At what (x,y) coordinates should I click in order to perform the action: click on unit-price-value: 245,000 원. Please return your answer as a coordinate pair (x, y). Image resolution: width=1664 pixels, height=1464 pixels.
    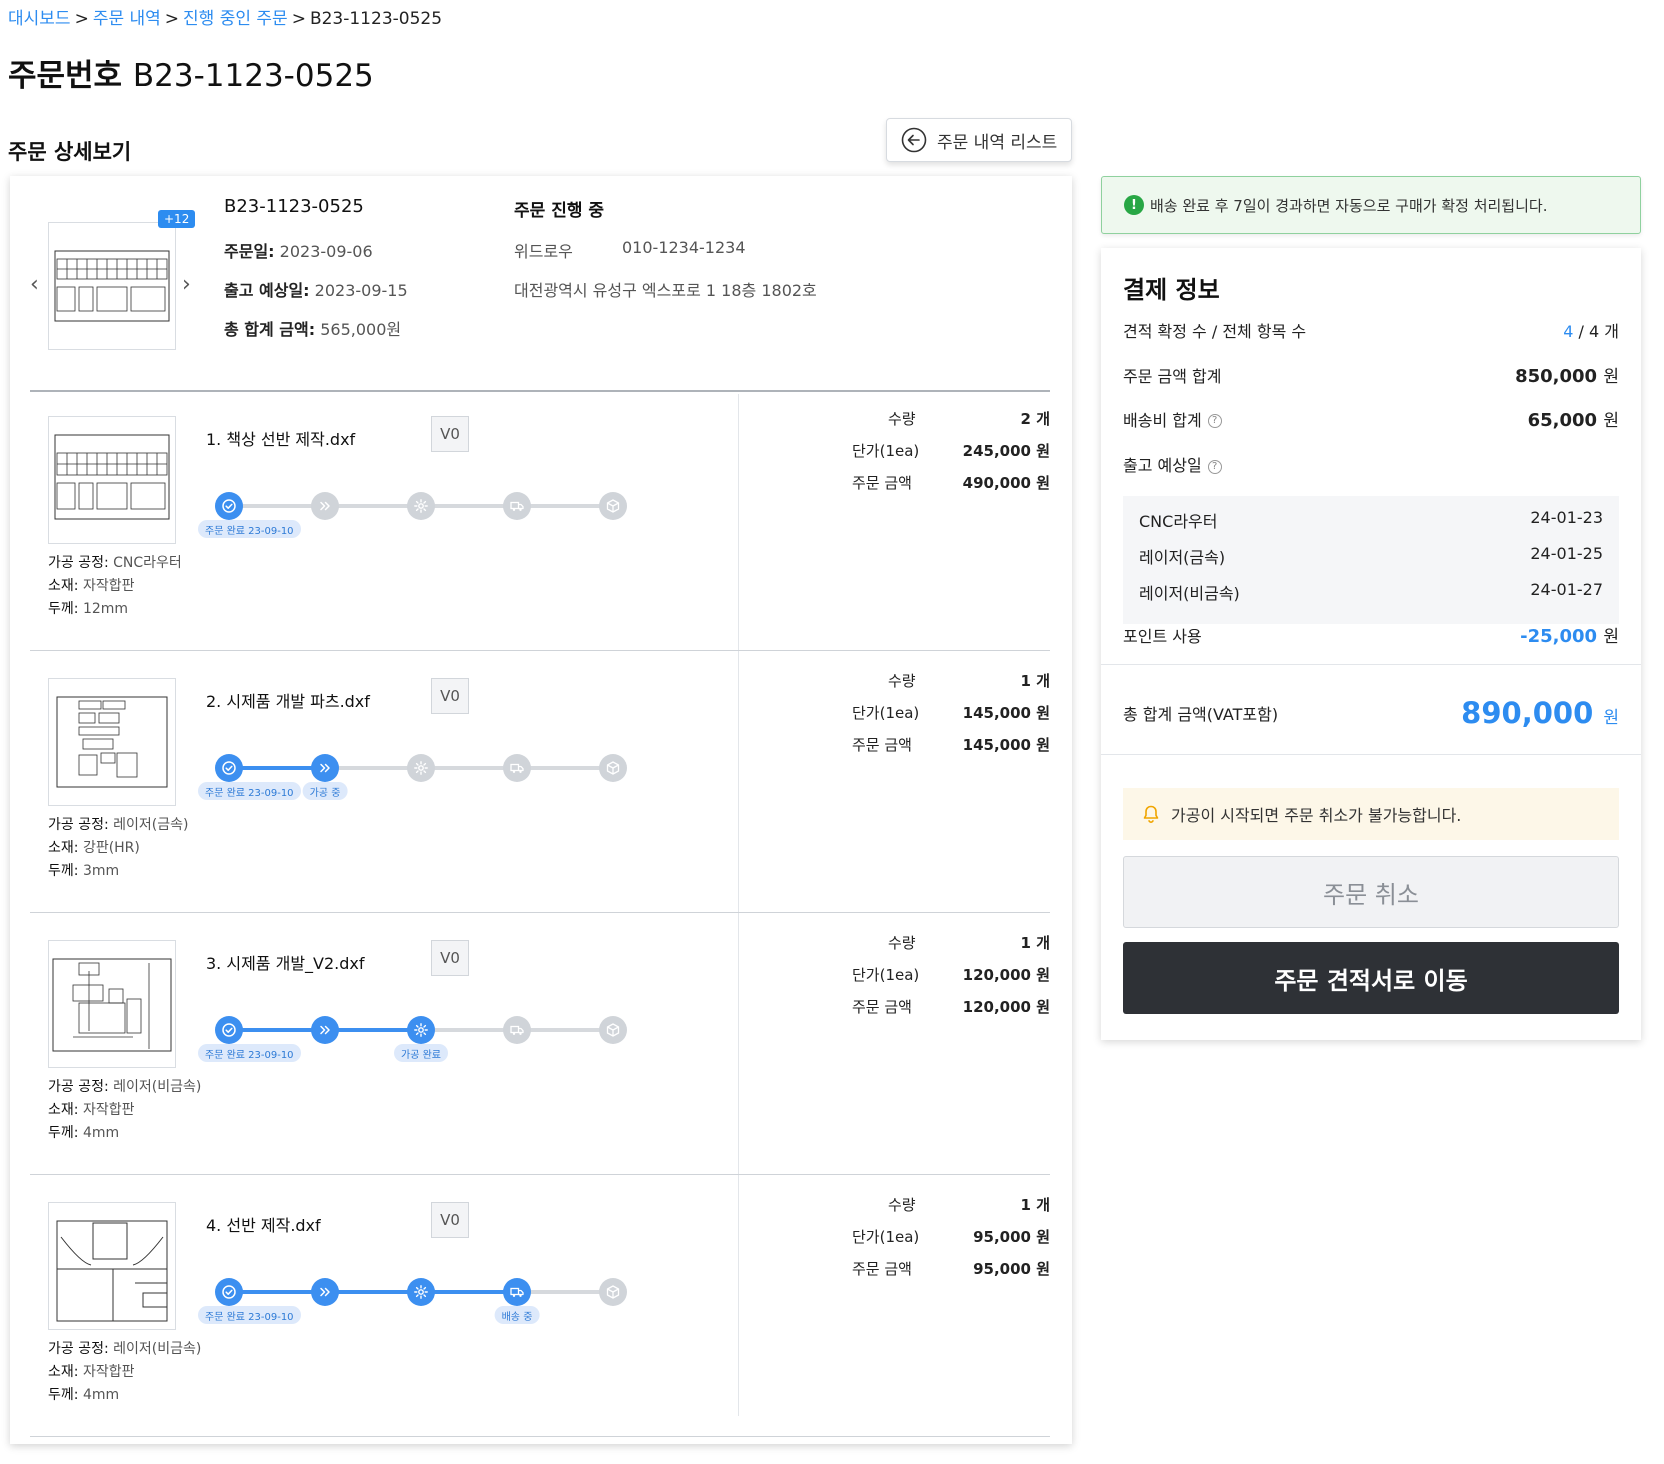
    Looking at the image, I should click on (1006, 451).